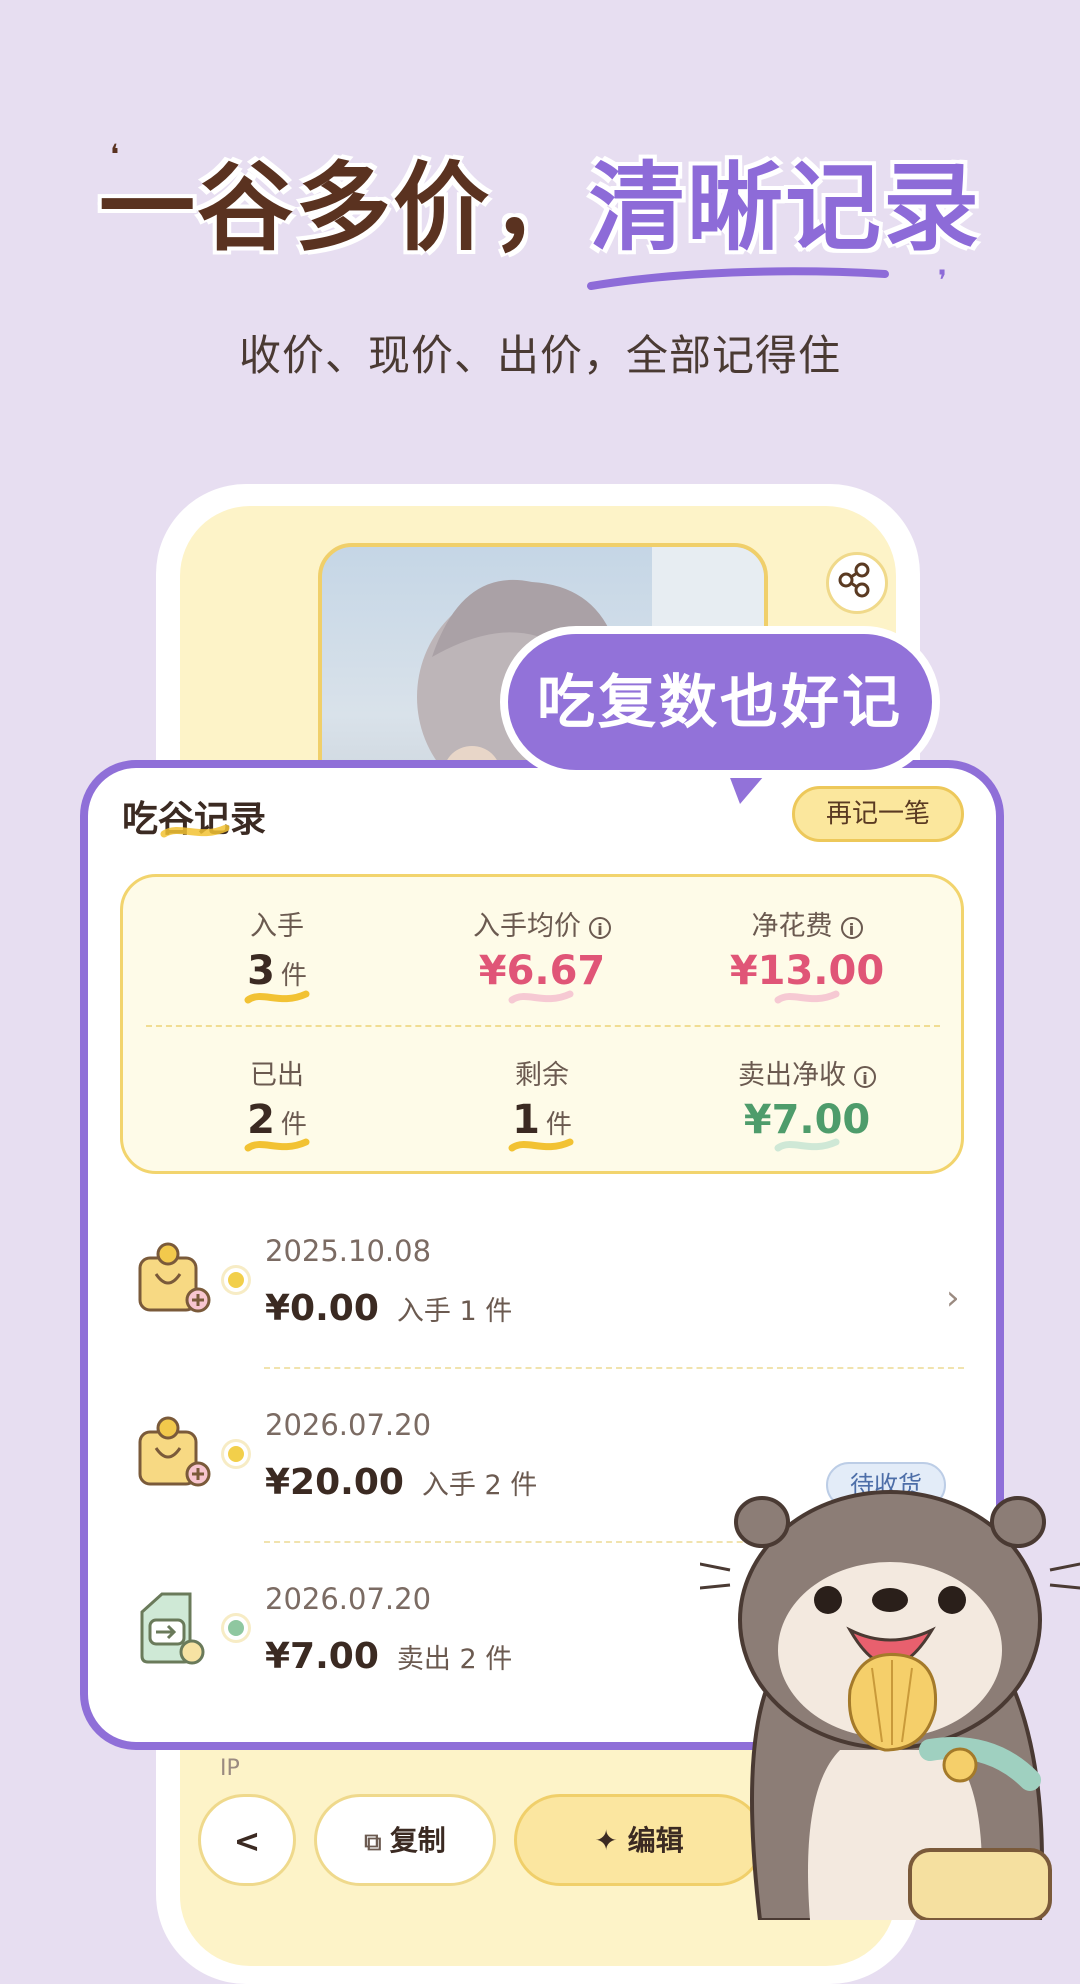  I want to click on copy-icon: ⧉, so click(377, 1842).